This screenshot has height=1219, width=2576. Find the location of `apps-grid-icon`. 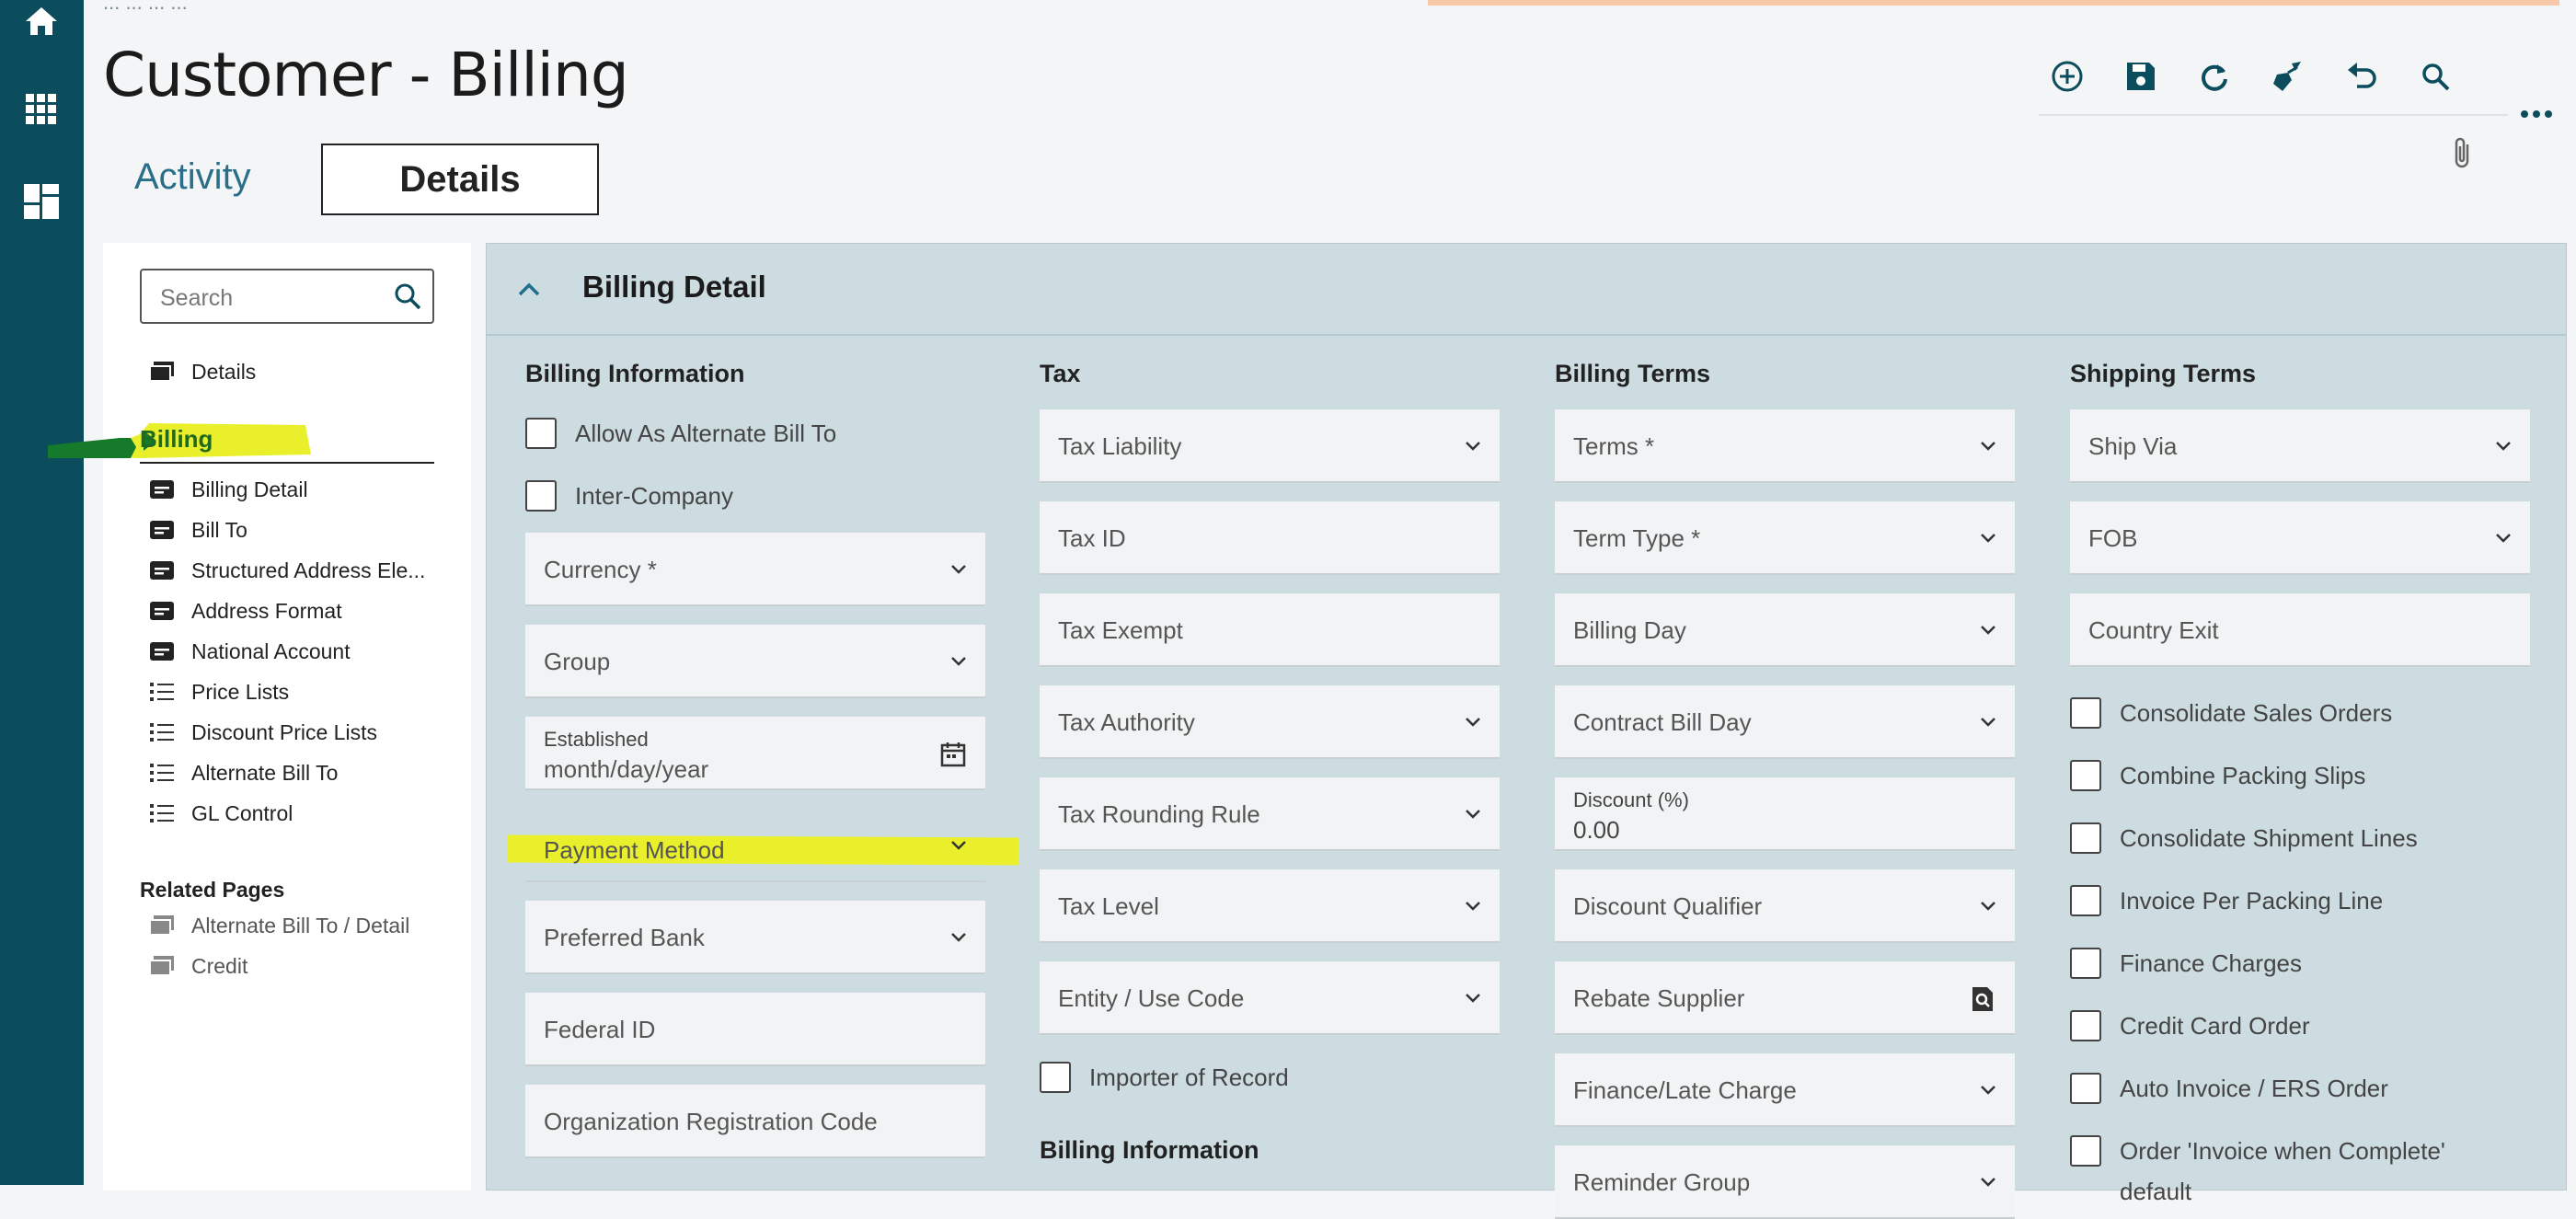

apps-grid-icon is located at coordinates (41, 109).